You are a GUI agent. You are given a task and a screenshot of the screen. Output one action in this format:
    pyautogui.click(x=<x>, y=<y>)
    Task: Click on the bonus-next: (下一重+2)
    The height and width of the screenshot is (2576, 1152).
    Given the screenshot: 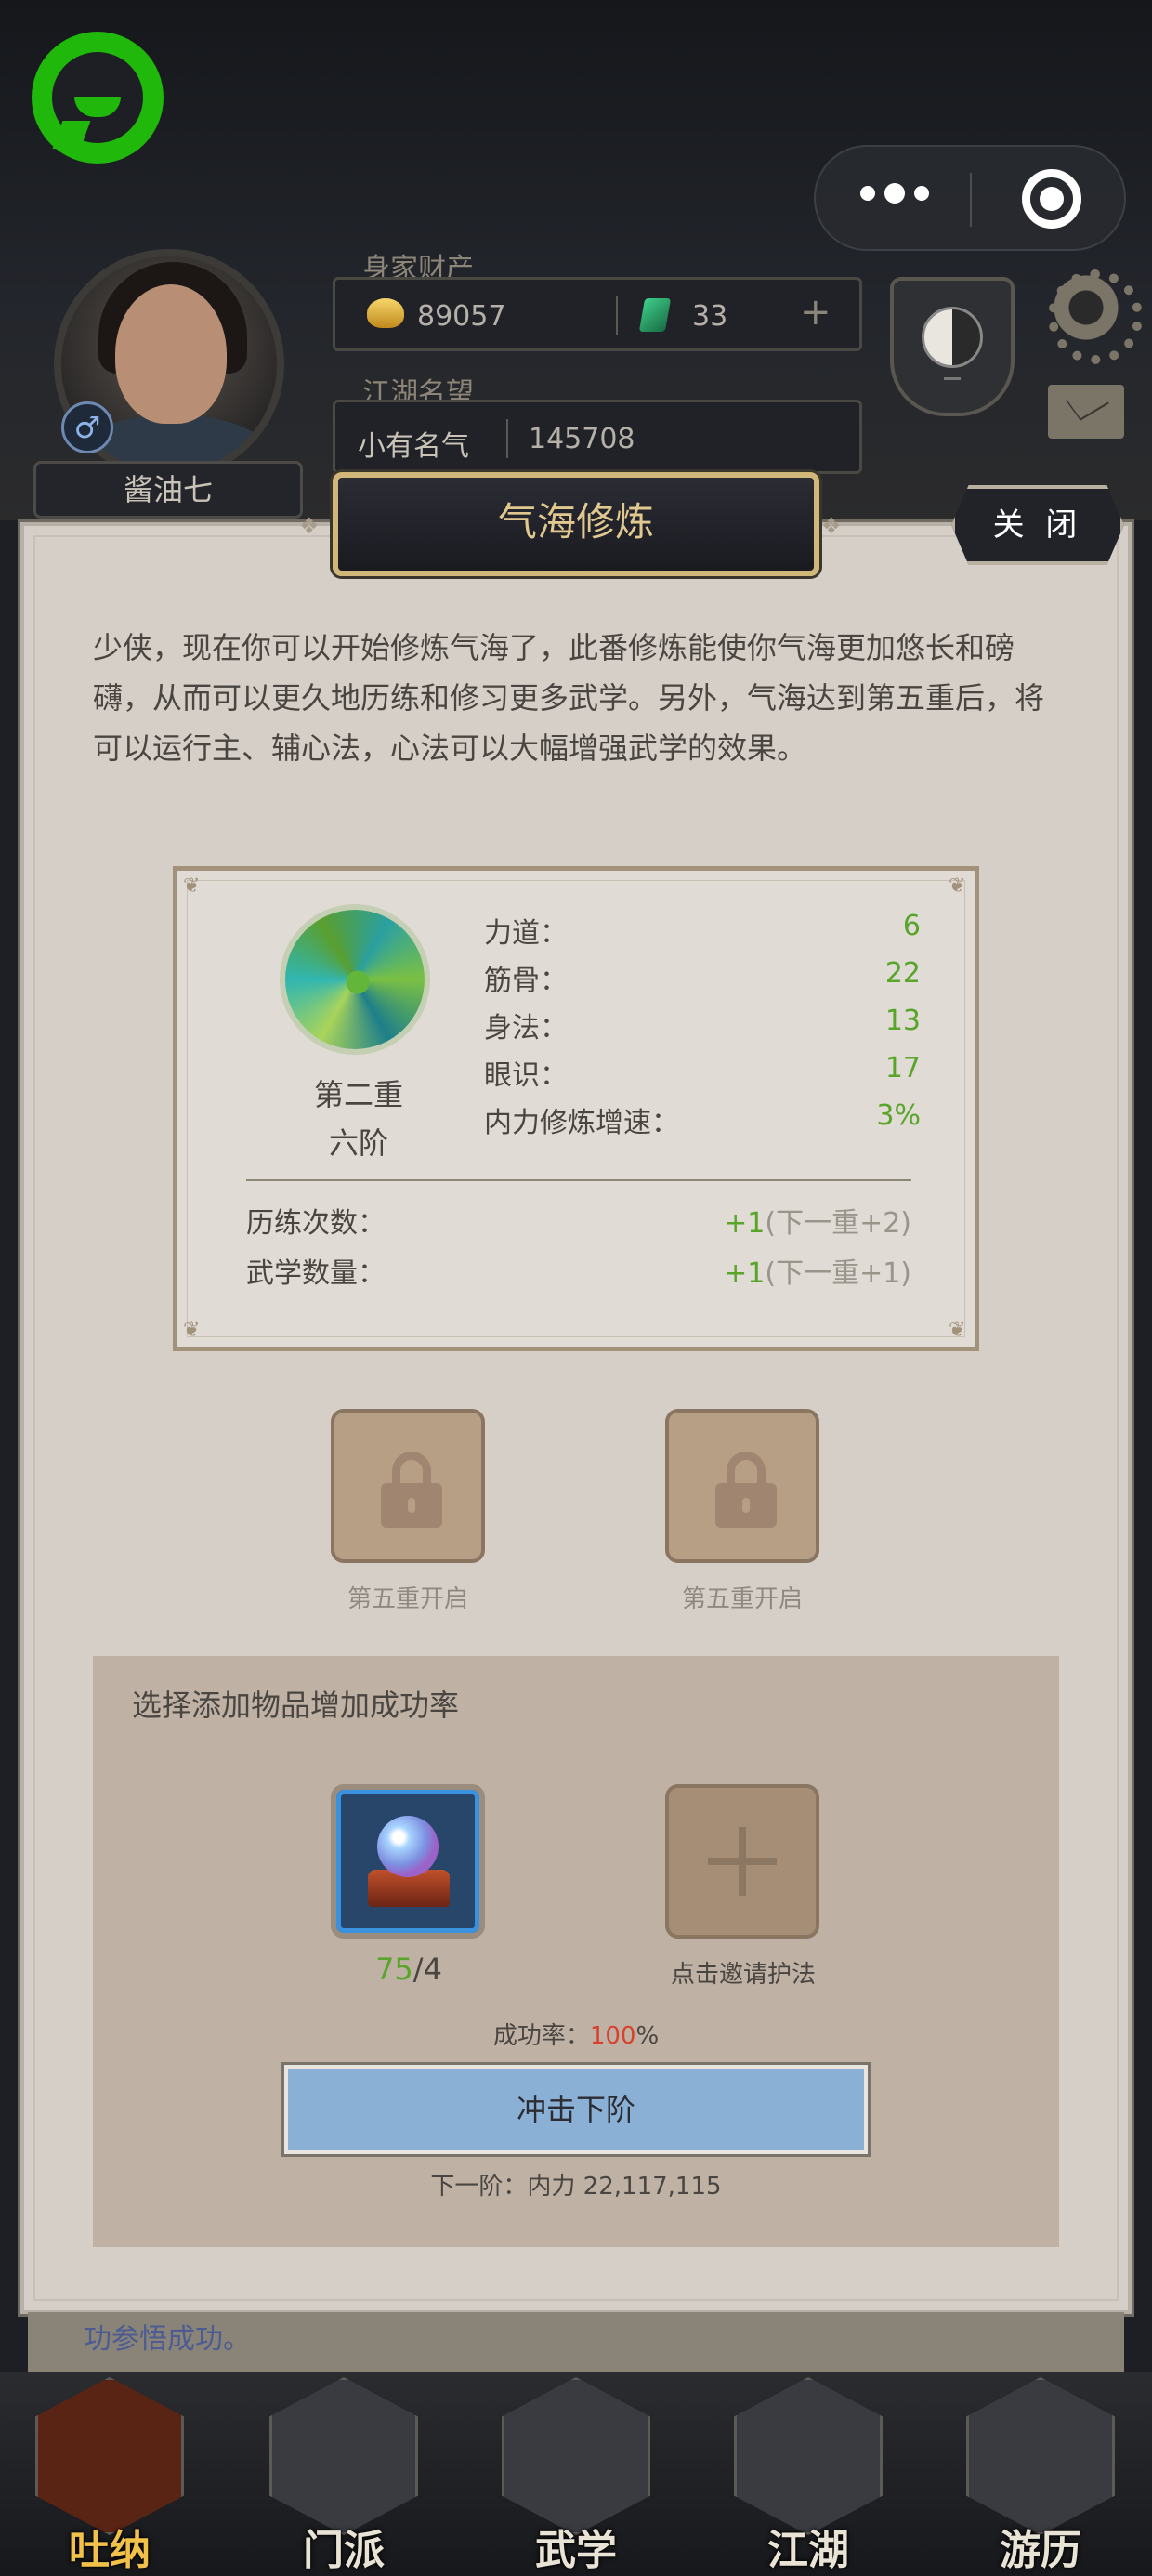 What is the action you would take?
    pyautogui.click(x=838, y=1223)
    